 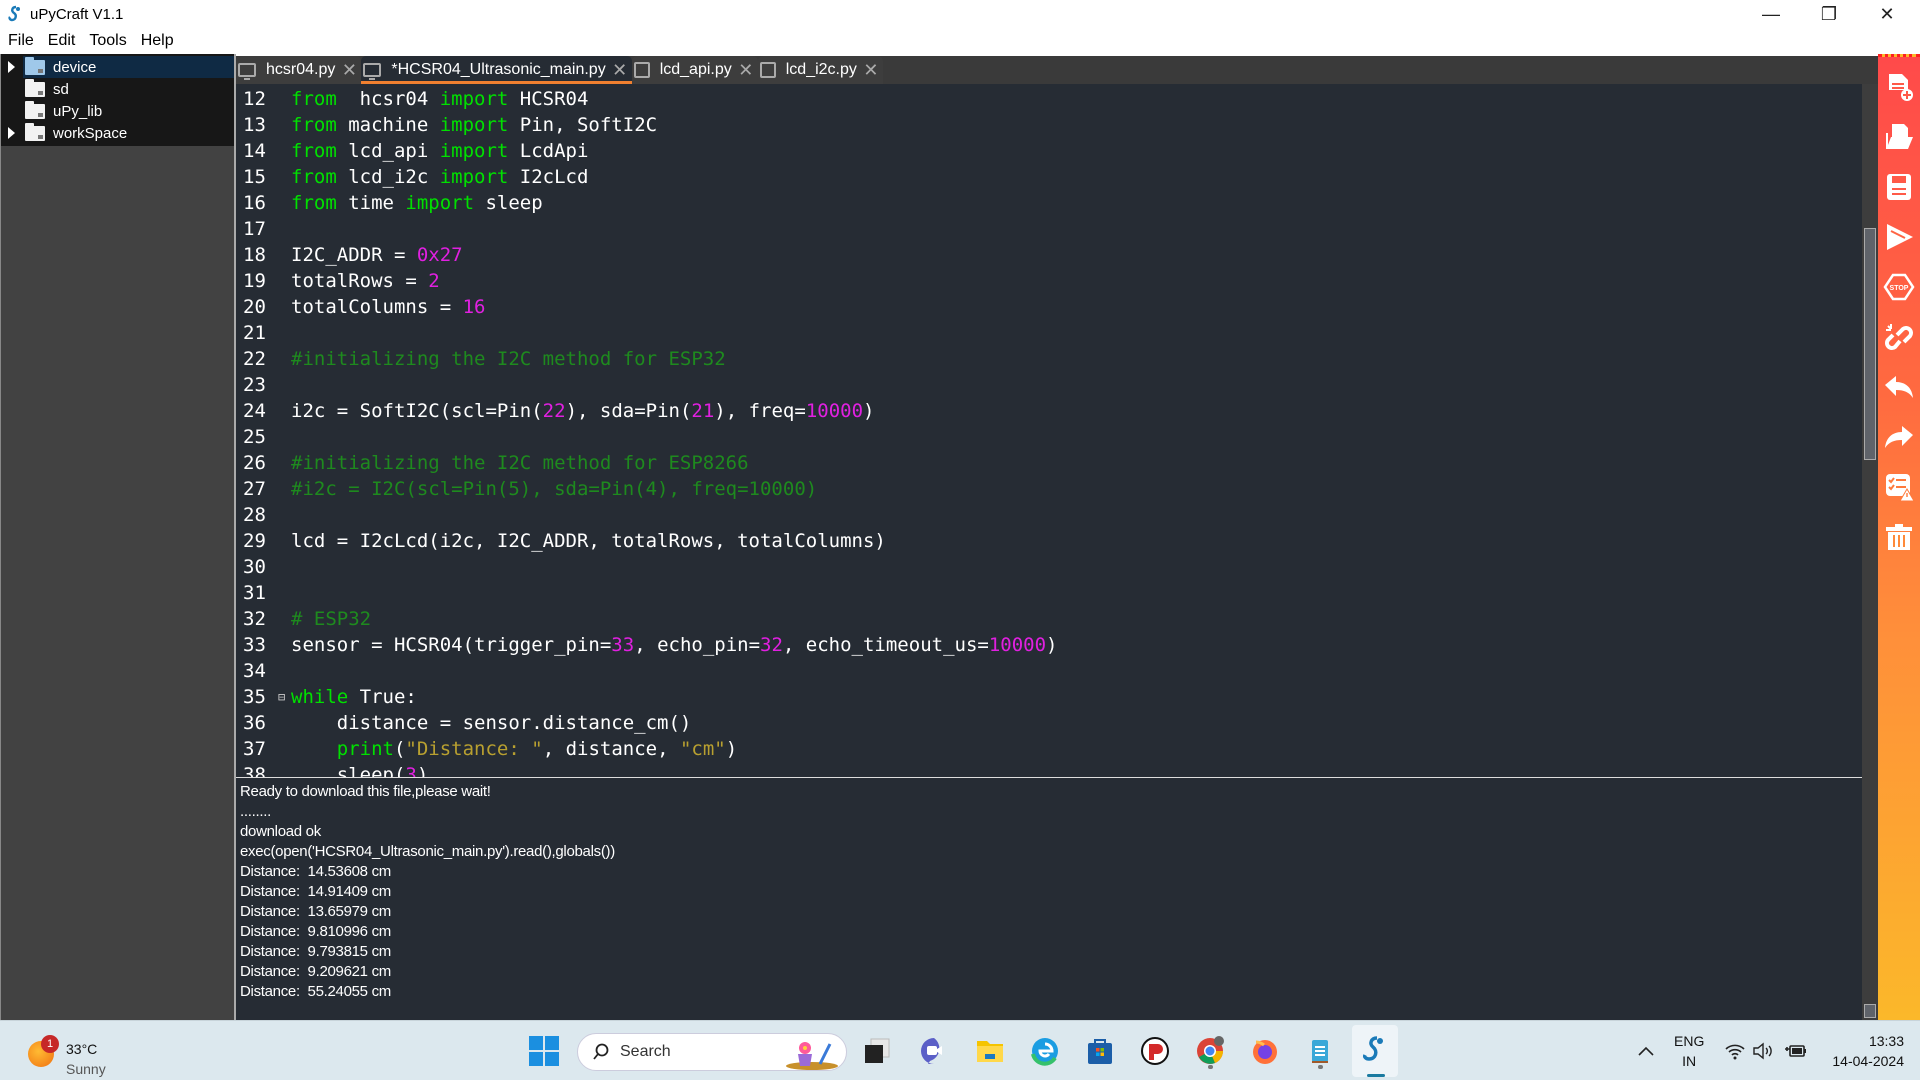 What do you see at coordinates (399, 749) in the screenshot?
I see `code-token: (` at bounding box center [399, 749].